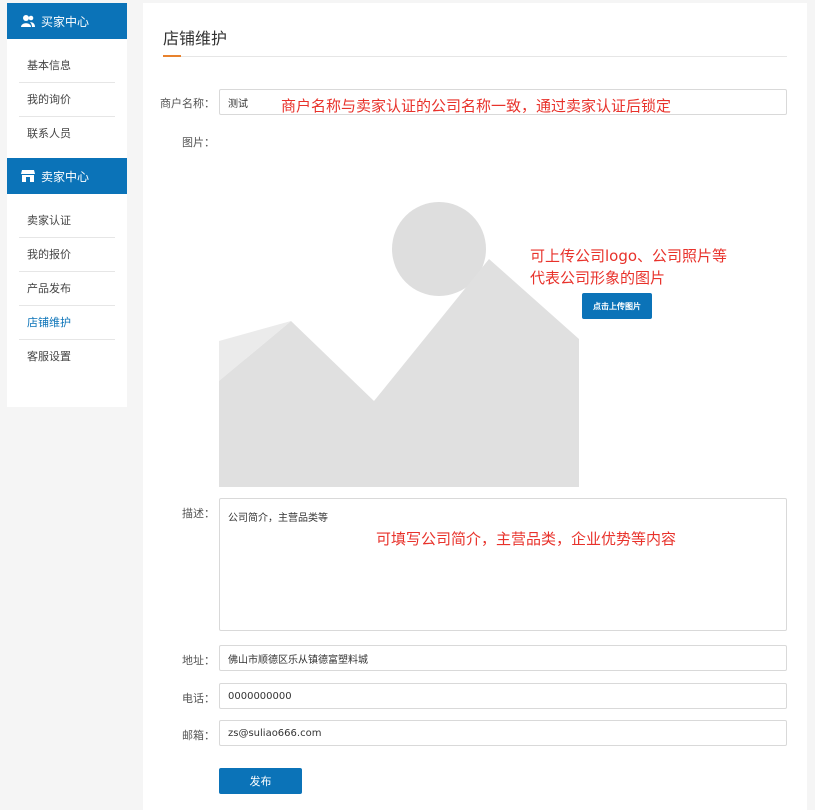  I want to click on sidebar-item-seller-verification: 卖家认证, so click(67, 221).